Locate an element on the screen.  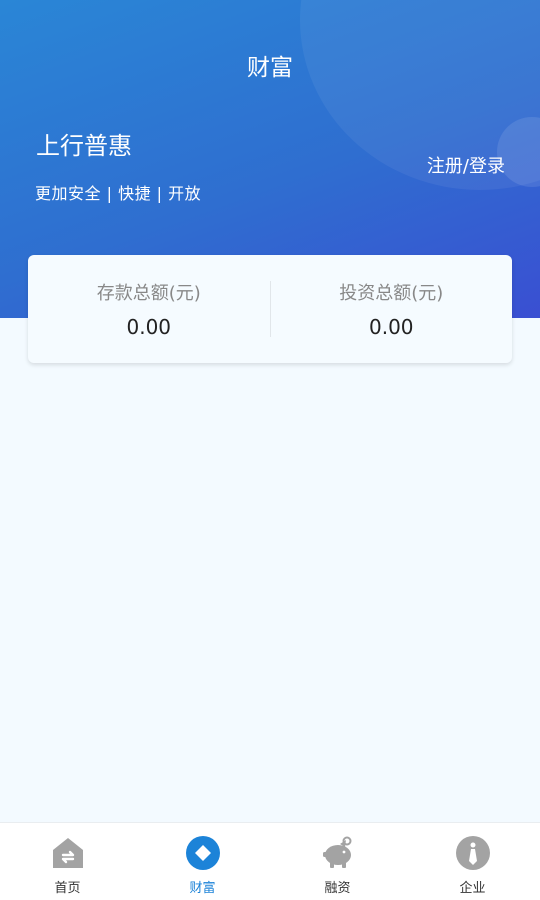
deposit-total-label: 存款总额(元) is located at coordinates (148, 293).